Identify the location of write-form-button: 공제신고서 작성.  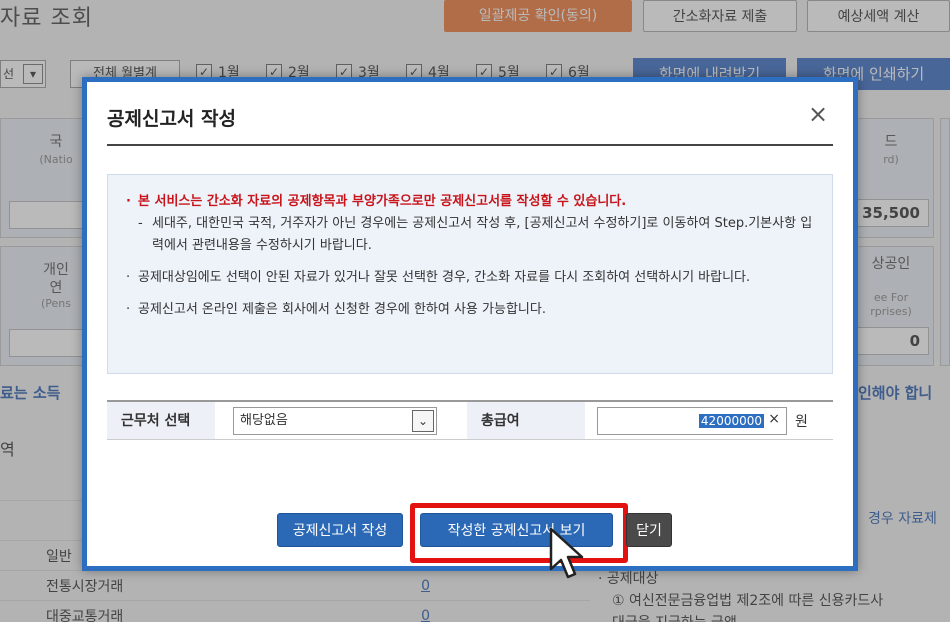
(340, 530).